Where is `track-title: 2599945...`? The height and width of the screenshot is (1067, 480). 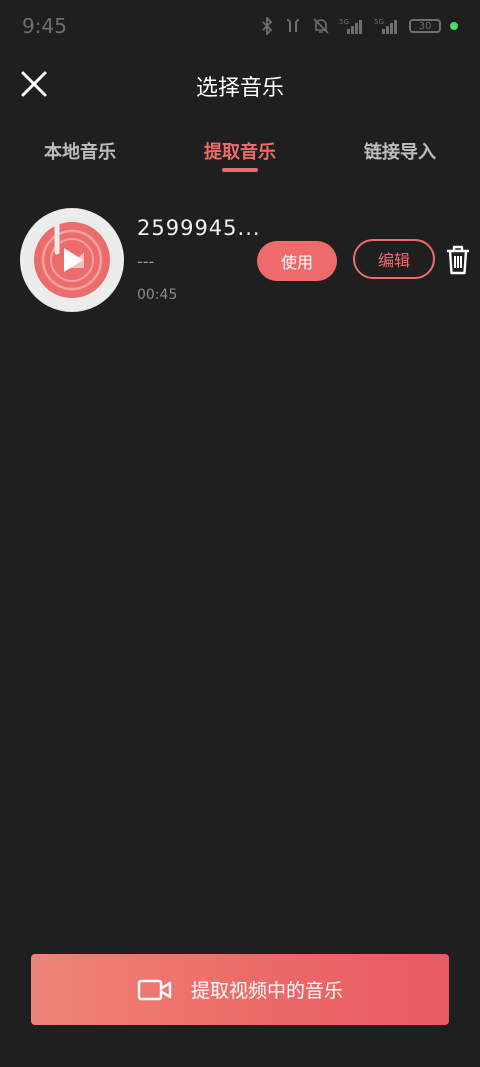 track-title: 2599945... is located at coordinates (199, 228).